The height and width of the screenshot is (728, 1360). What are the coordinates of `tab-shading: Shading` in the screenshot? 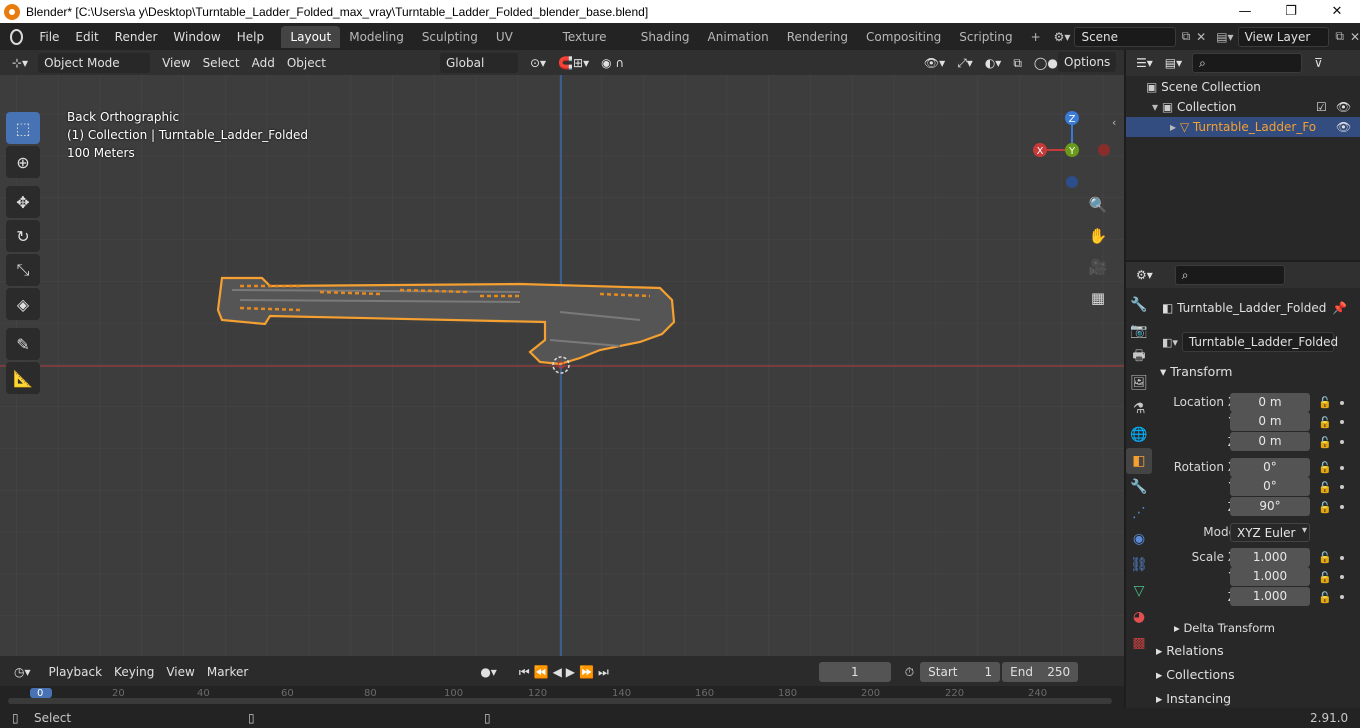 It's located at (665, 37).